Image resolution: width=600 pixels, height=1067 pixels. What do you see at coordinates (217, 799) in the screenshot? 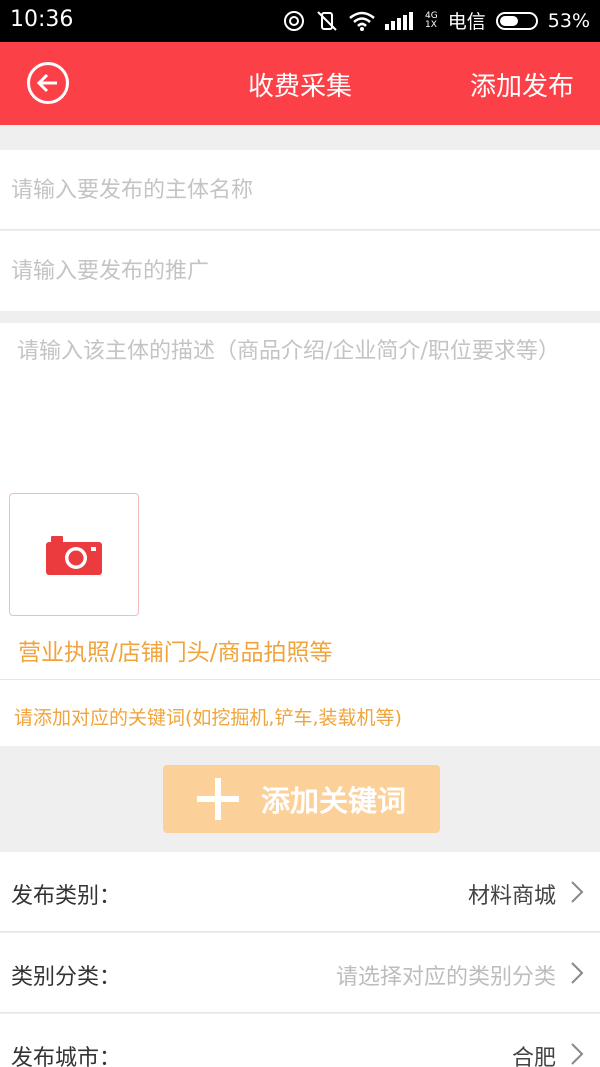
I see `plus-icon` at bounding box center [217, 799].